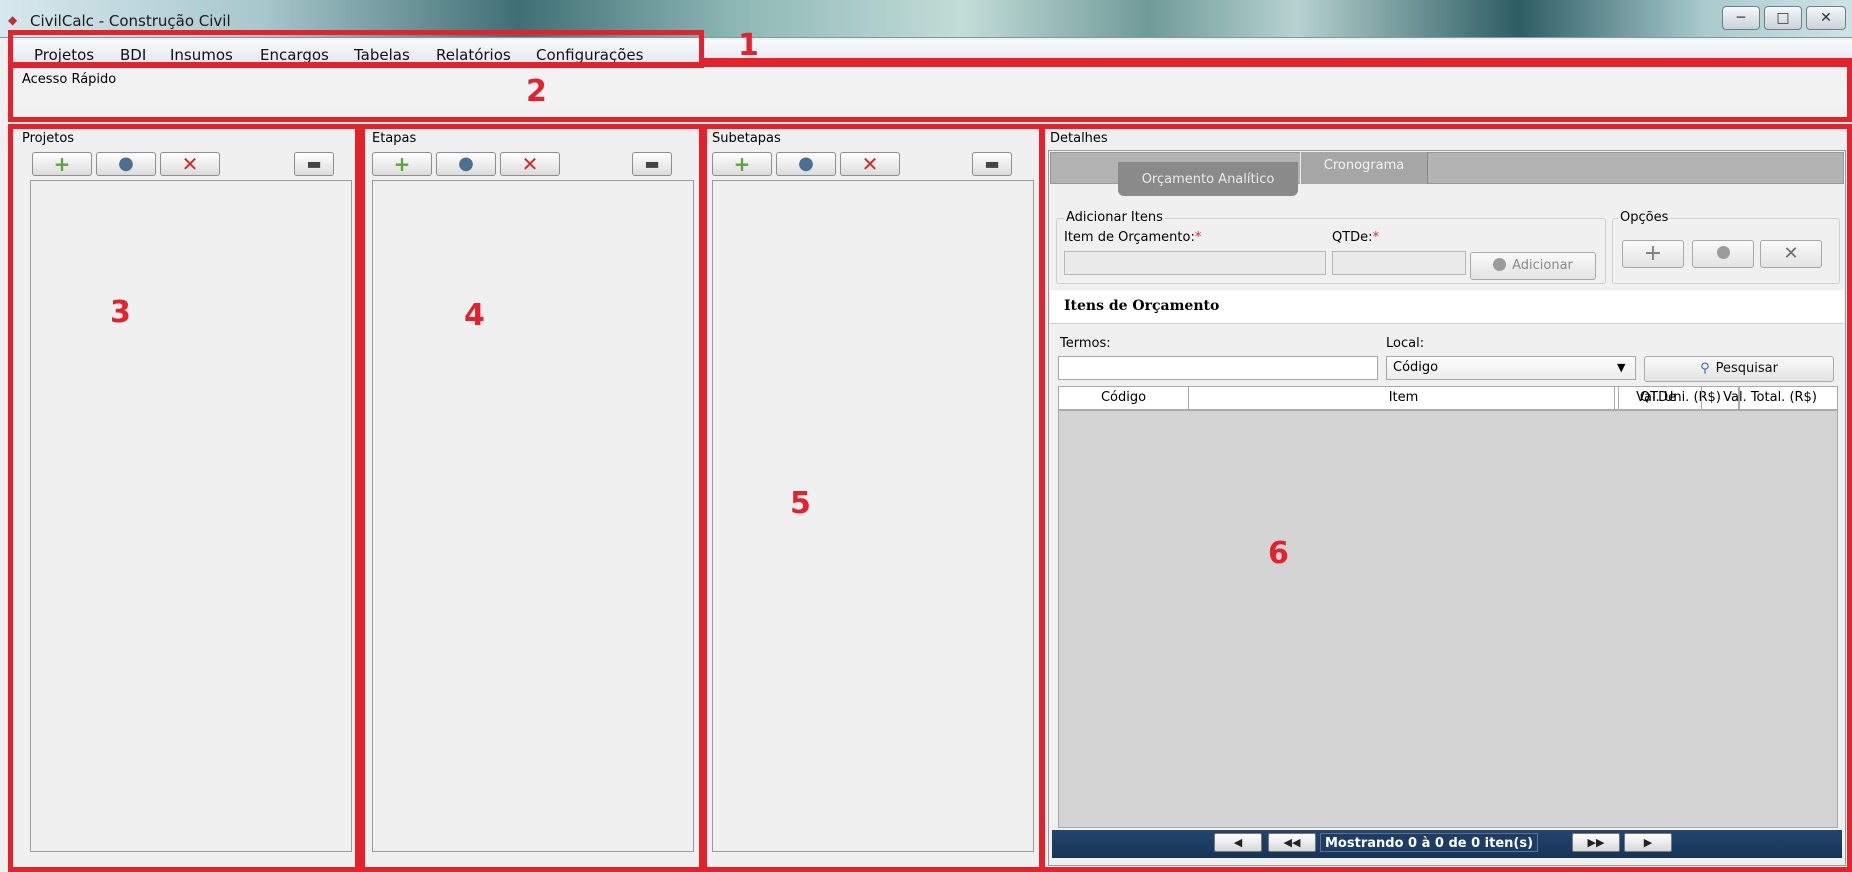  Describe the element at coordinates (474, 315) in the screenshot. I see `annotation-number-4: 4` at that location.